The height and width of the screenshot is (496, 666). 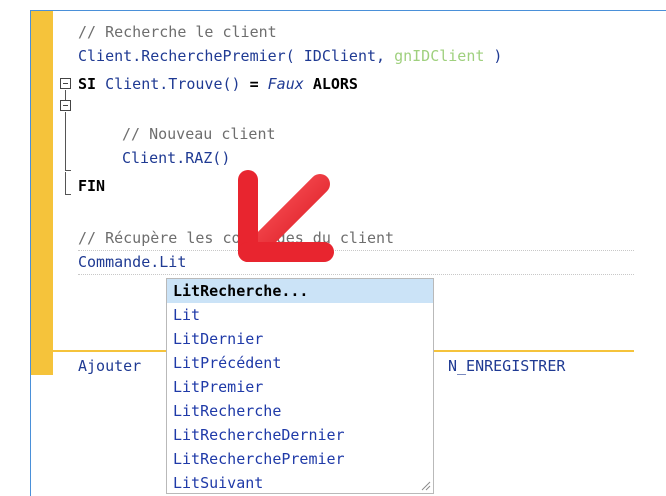 I want to click on code-line-commande: Commande.Lit, so click(x=132, y=262).